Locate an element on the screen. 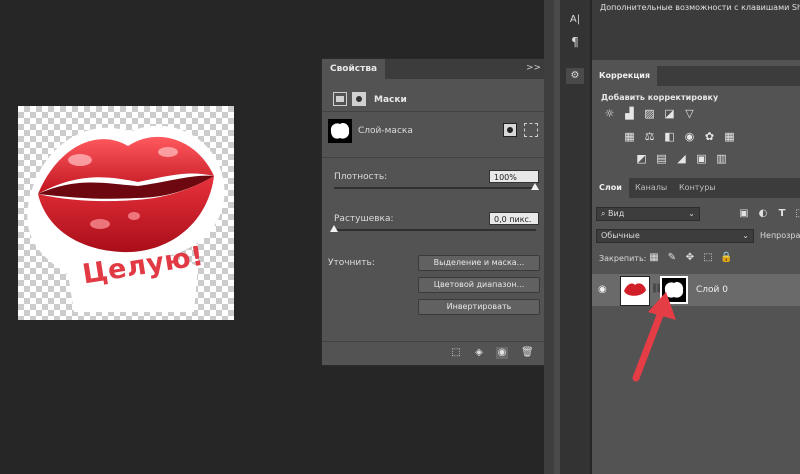 Image resolution: width=800 pixels, height=474 pixels. annotation-arrow is located at coordinates (654, 337).